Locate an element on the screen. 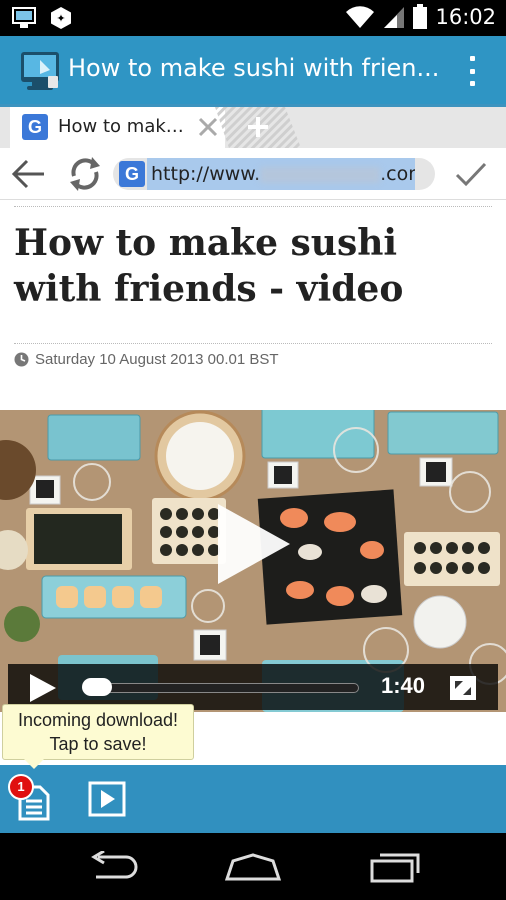  article-dateline: Saturday 10 August 2013 00.01 BST is located at coordinates (146, 359).